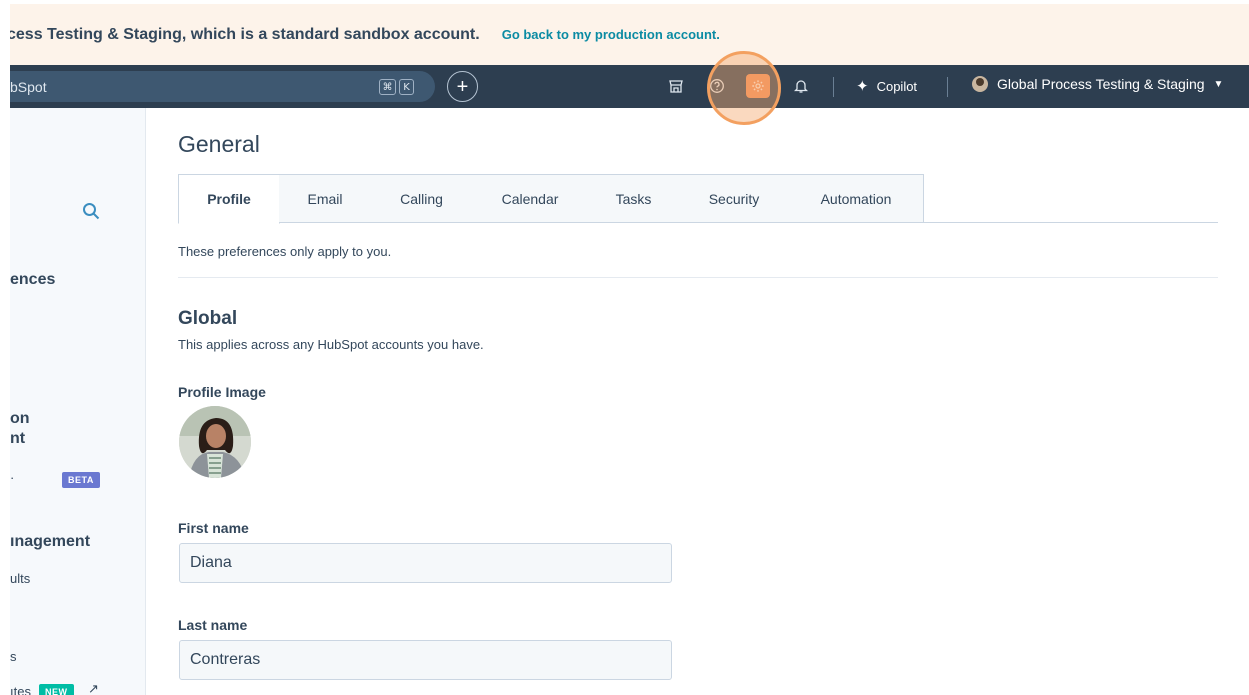  I want to click on account-switcher: Global Process Testing & Staging ▼, so click(1097, 84).